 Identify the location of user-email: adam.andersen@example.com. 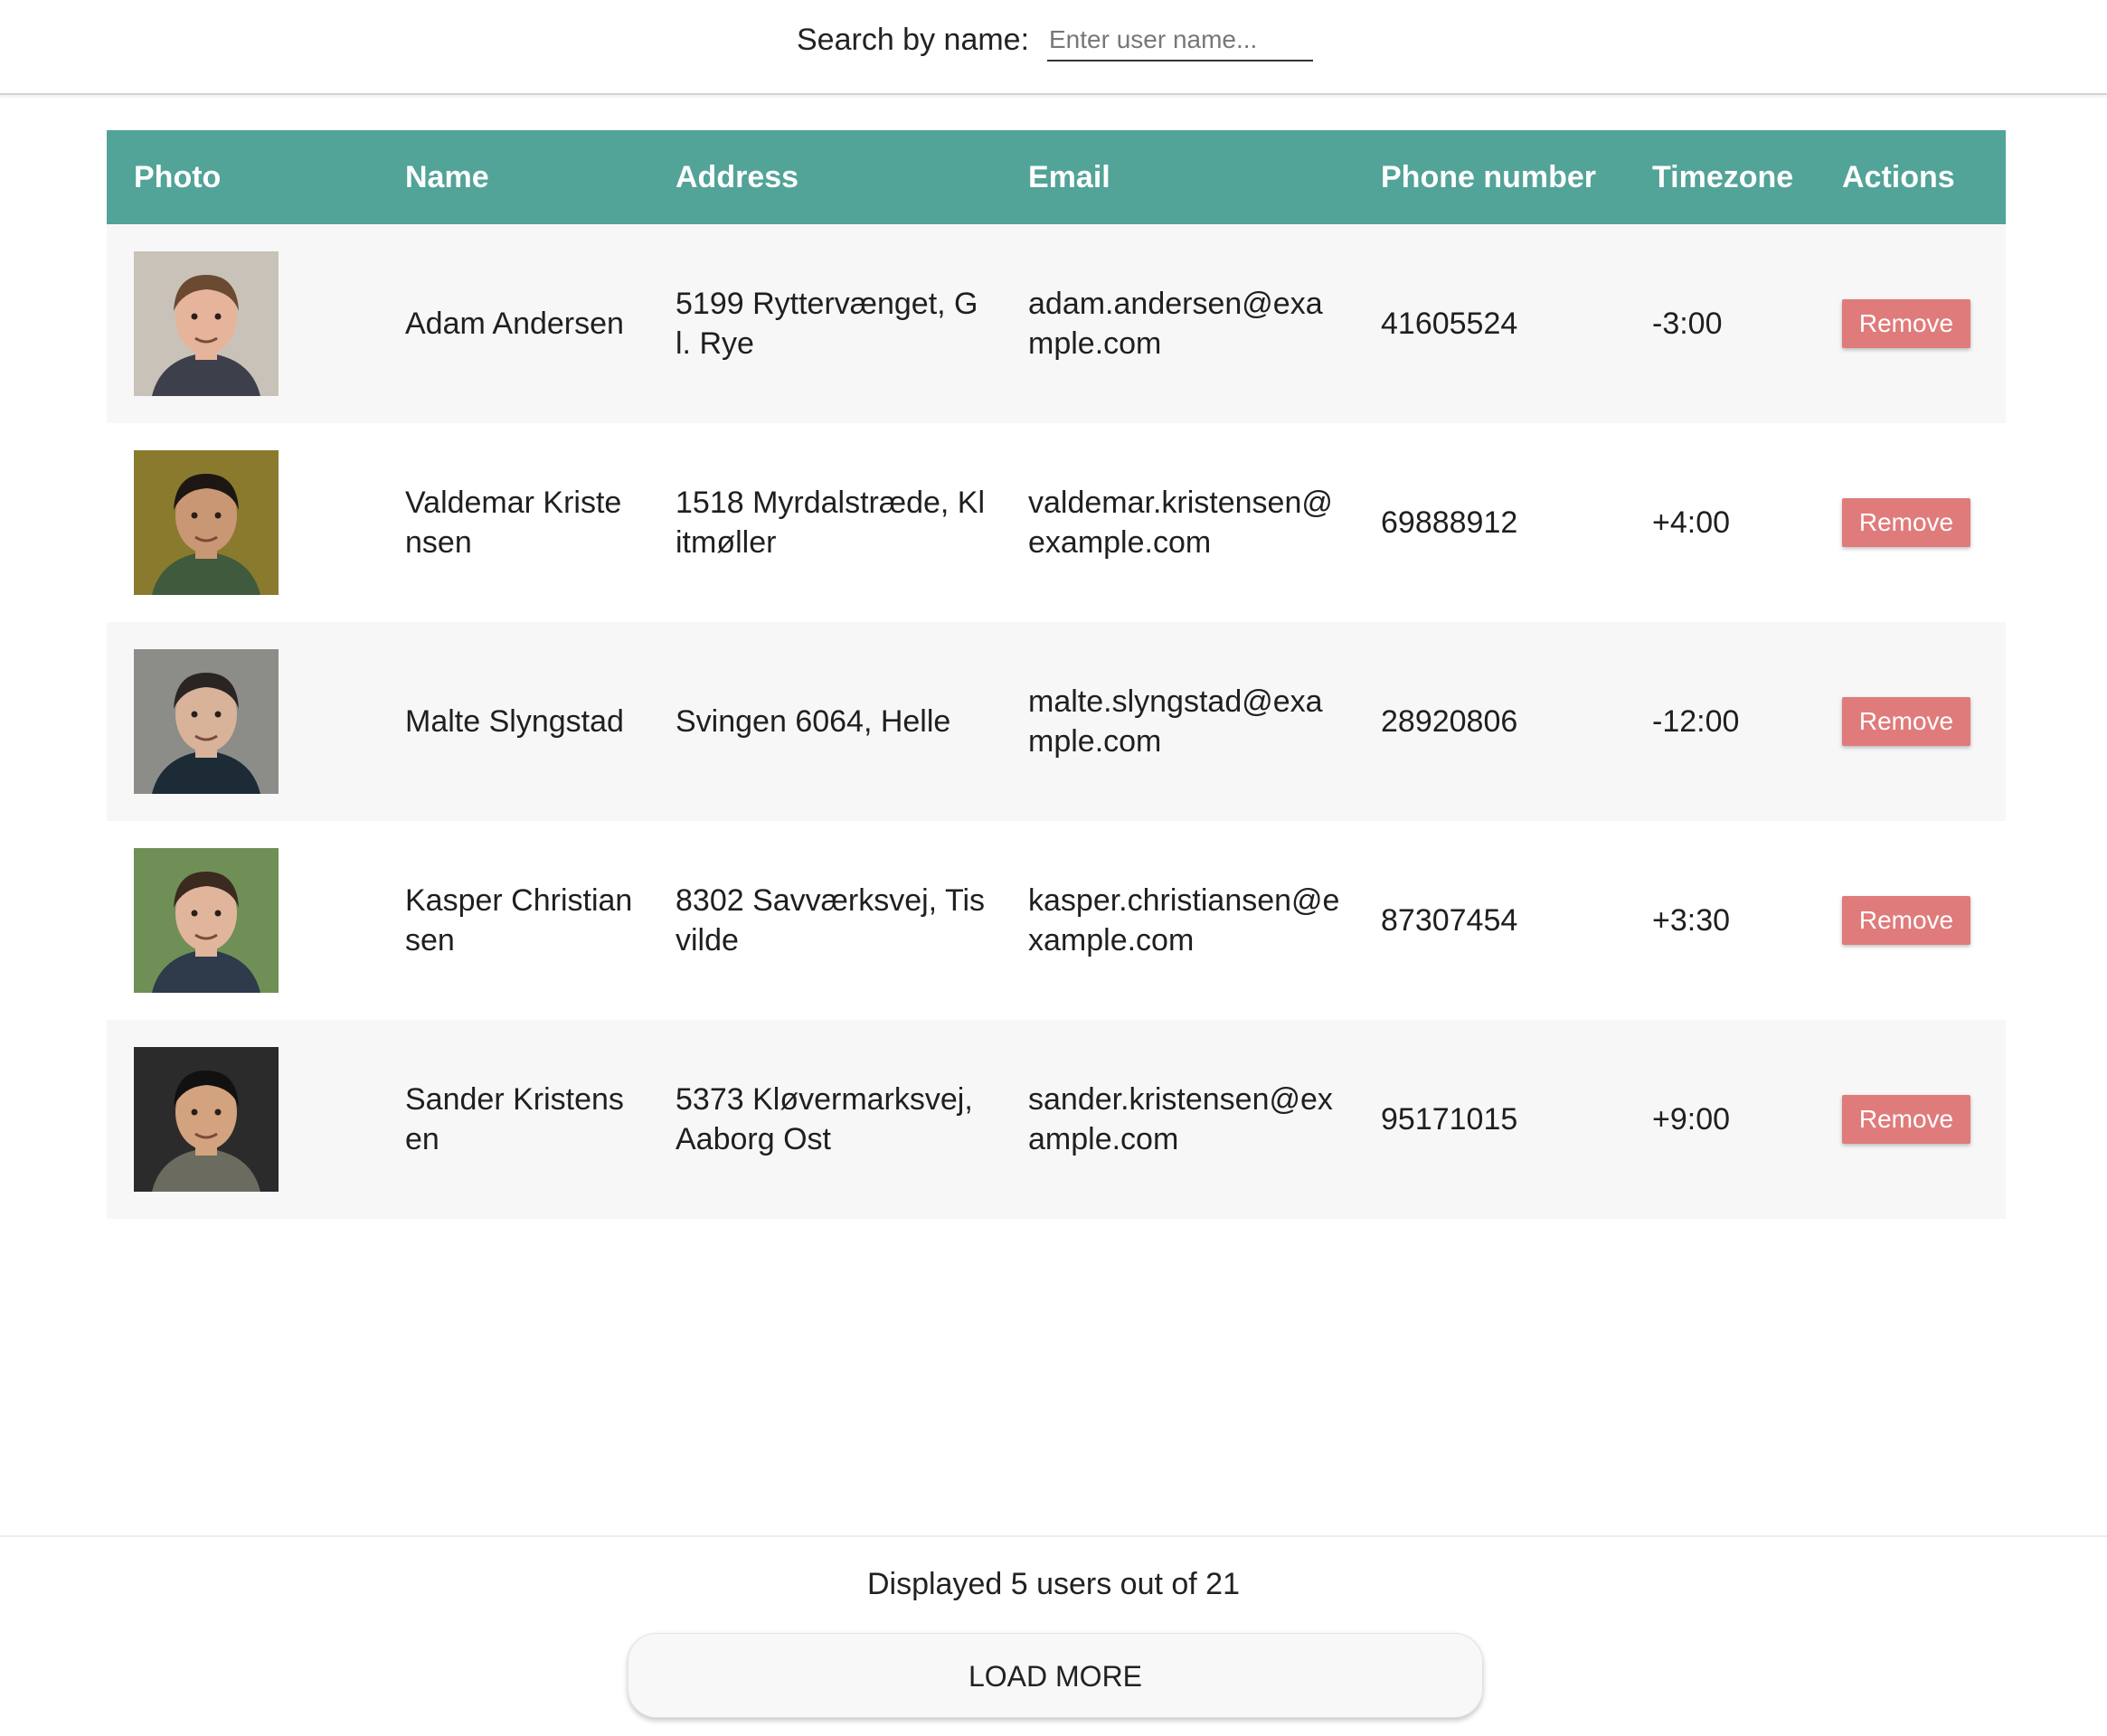
(1175, 324).